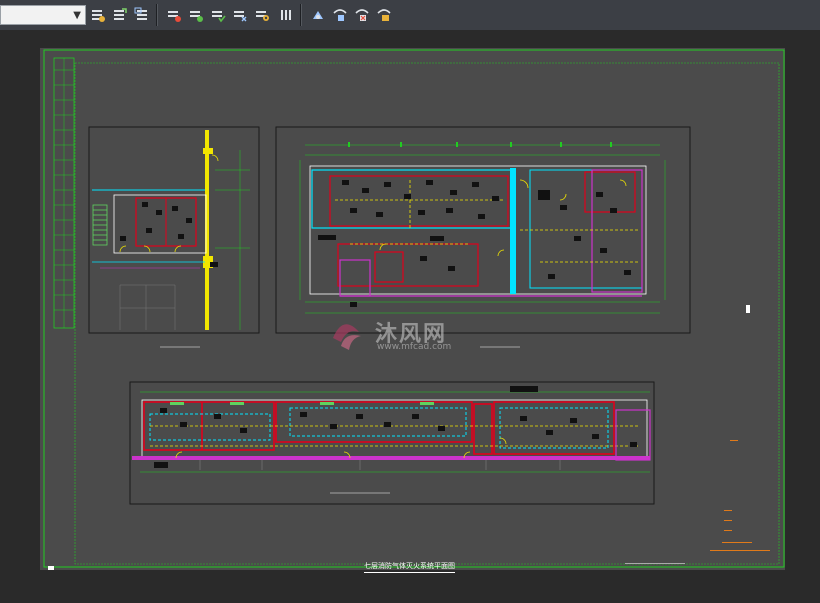 This screenshot has height=603, width=820. What do you see at coordinates (414, 347) in the screenshot?
I see `watermark-url: www.mfcad.com` at bounding box center [414, 347].